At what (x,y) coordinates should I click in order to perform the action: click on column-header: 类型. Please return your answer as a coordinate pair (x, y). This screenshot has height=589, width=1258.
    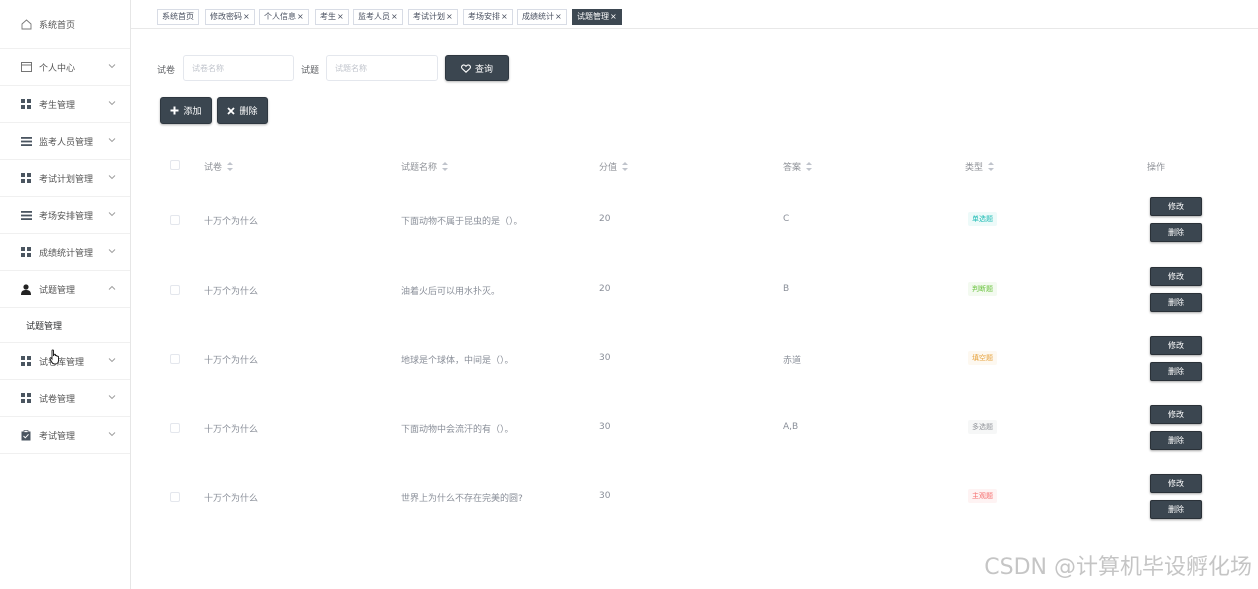
    Looking at the image, I should click on (980, 166).